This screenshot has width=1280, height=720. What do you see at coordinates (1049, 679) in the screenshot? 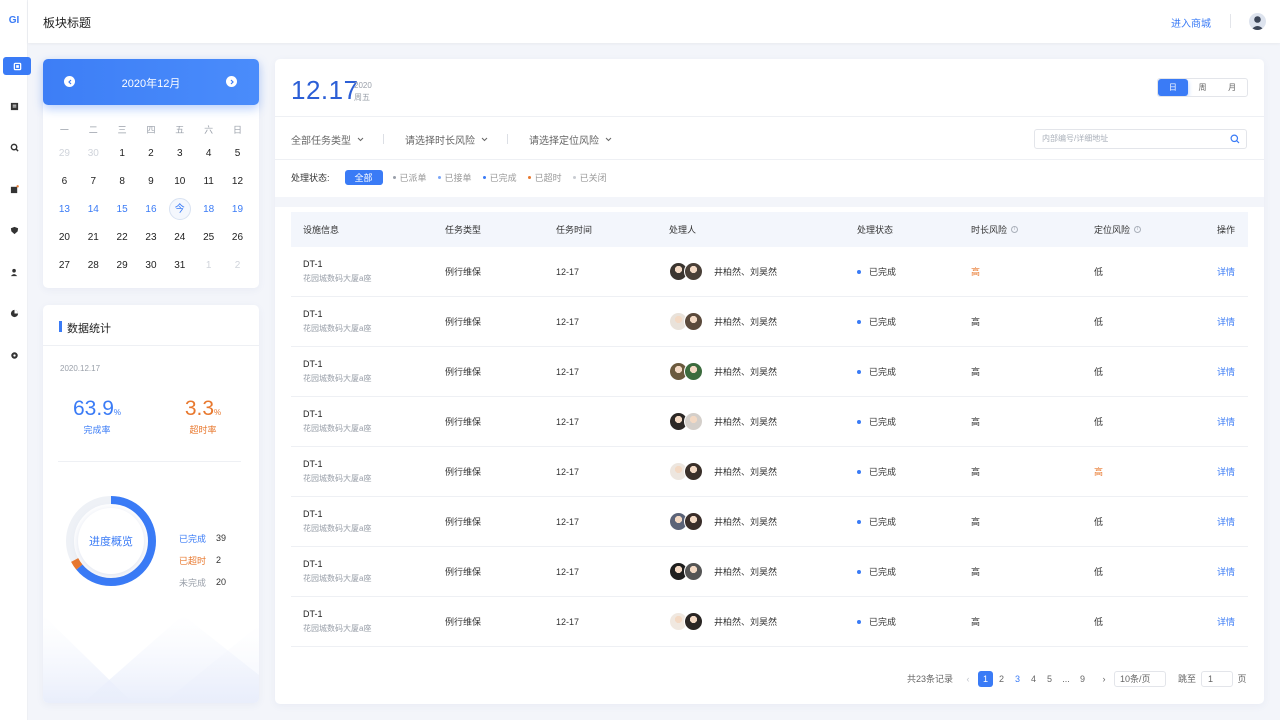
I see `page-button: 5` at bounding box center [1049, 679].